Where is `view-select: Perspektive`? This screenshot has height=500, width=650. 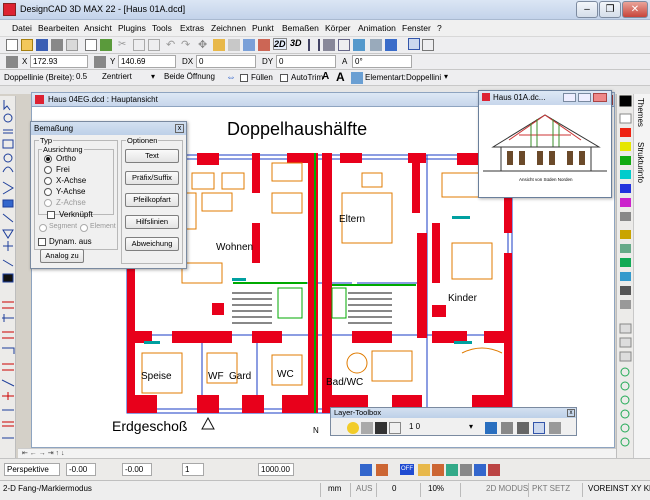
view-select: Perspektive is located at coordinates (32, 469).